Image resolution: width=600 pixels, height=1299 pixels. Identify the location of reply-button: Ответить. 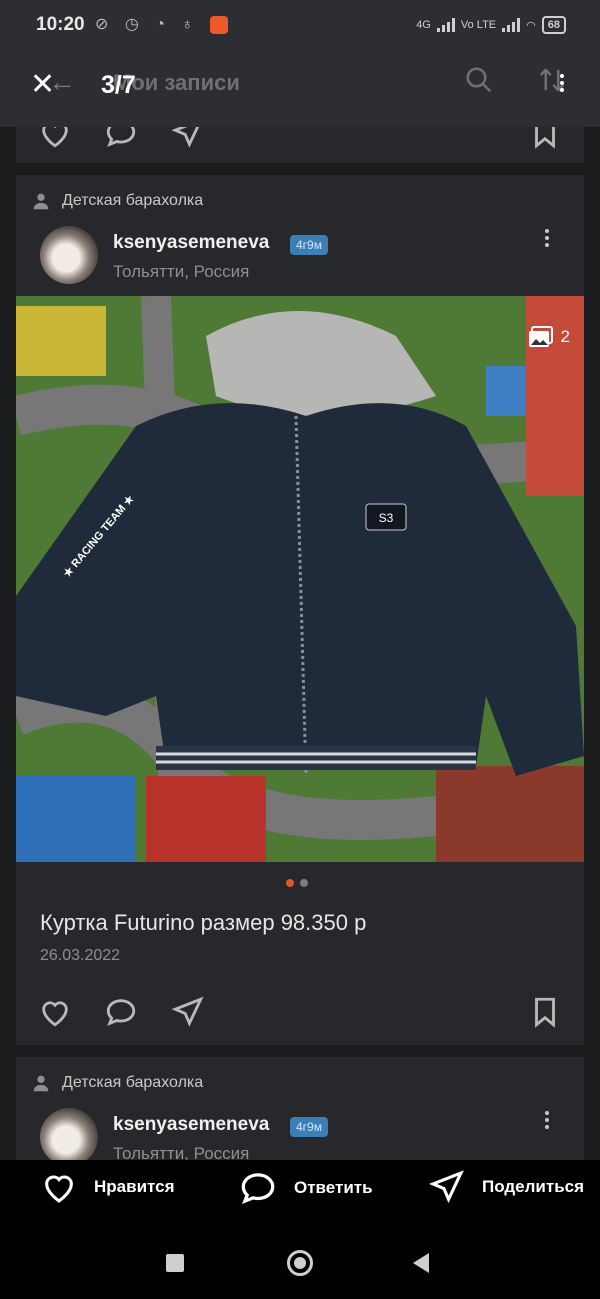
(305, 1188).